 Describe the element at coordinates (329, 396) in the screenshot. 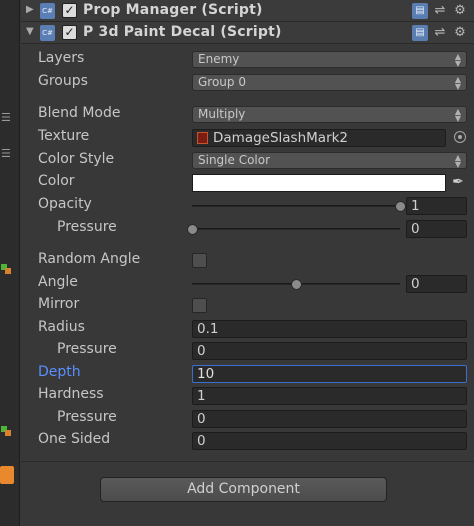

I see `hardness-input: 1` at that location.